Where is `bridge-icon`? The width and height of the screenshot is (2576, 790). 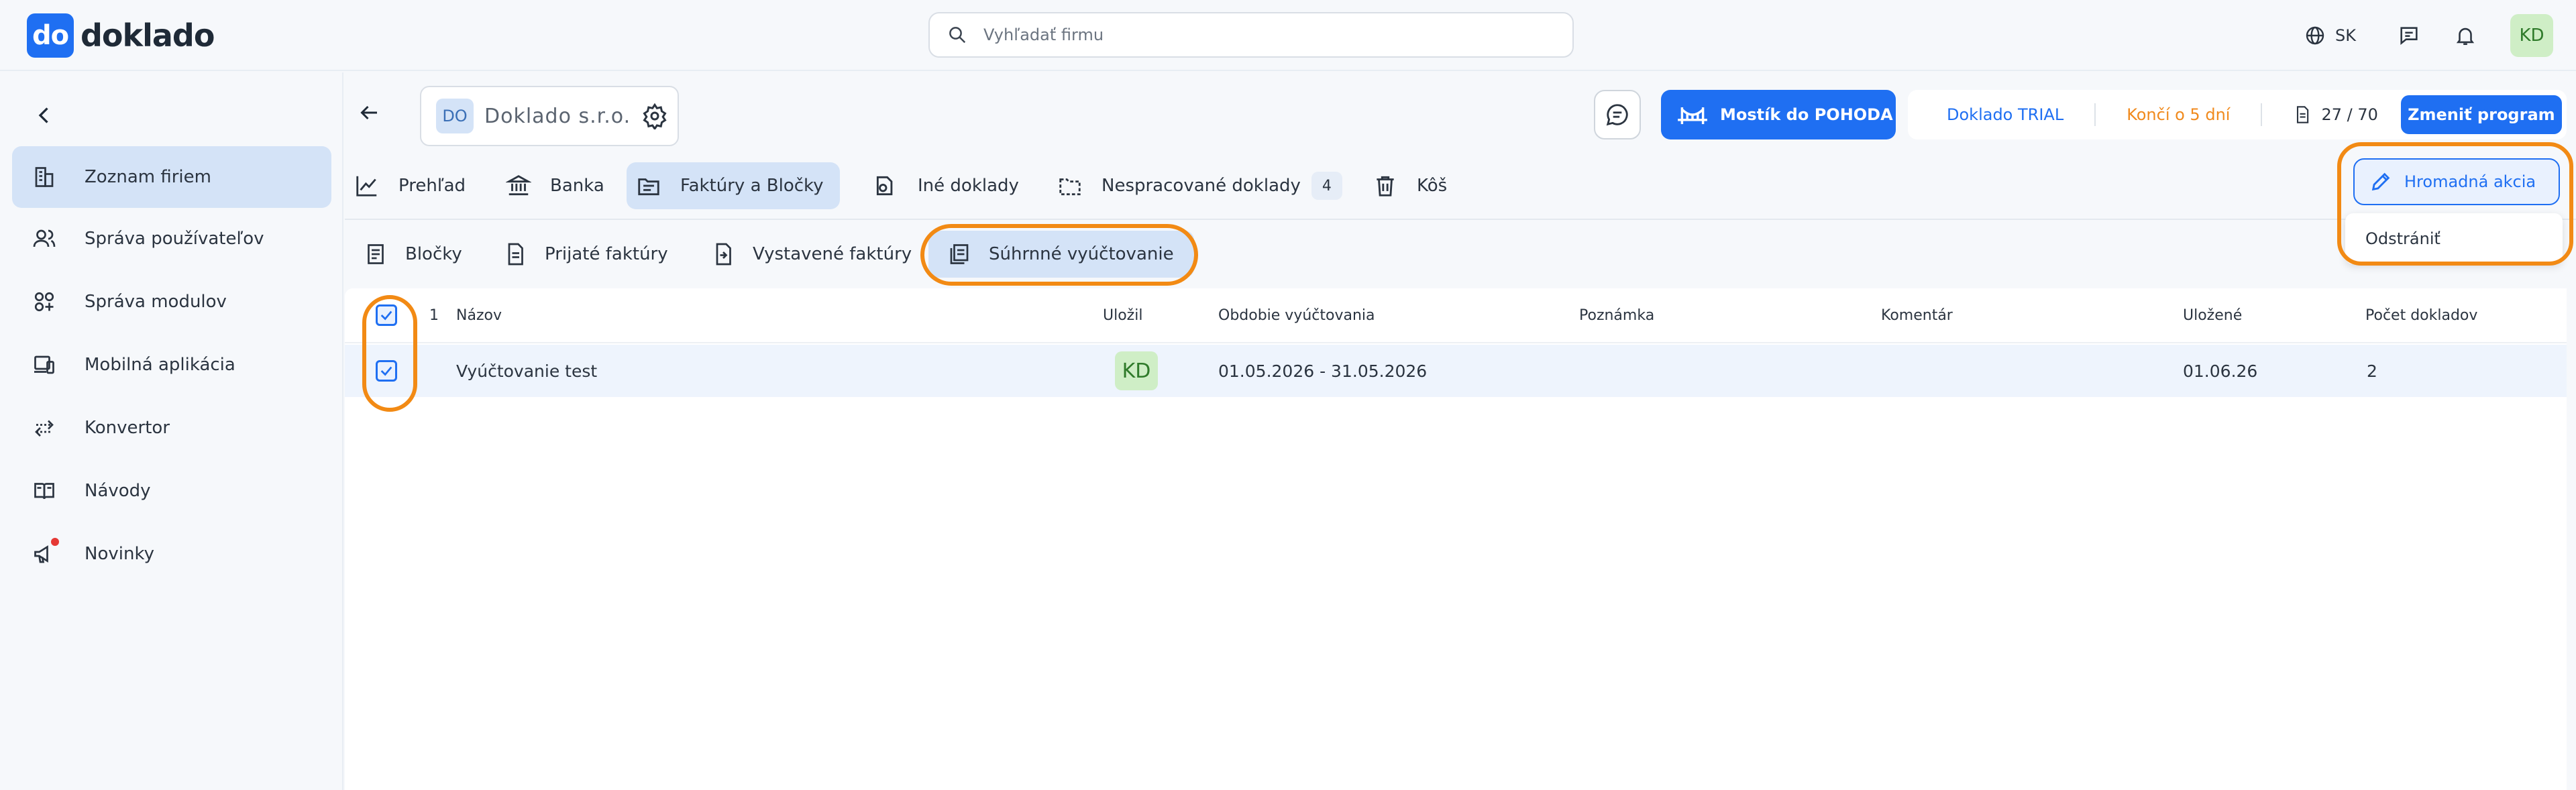
bridge-icon is located at coordinates (1692, 115).